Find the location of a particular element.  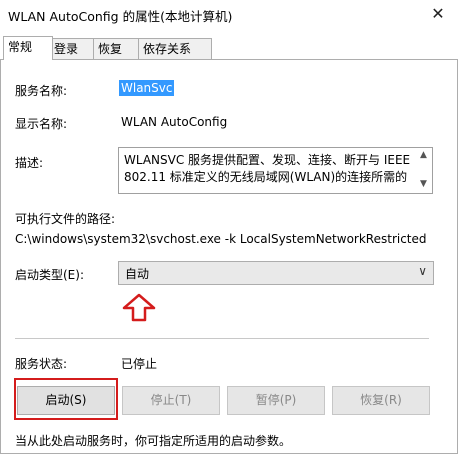

tab-dependencies: 依存关系 is located at coordinates (175, 48).